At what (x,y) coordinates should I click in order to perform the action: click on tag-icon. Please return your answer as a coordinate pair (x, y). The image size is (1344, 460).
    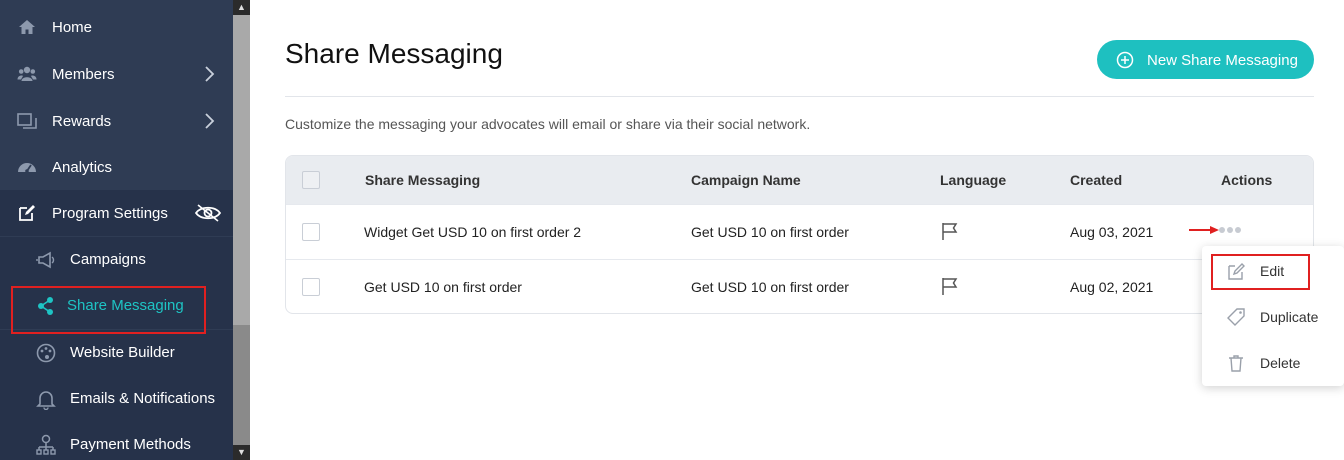
    Looking at the image, I should click on (1236, 317).